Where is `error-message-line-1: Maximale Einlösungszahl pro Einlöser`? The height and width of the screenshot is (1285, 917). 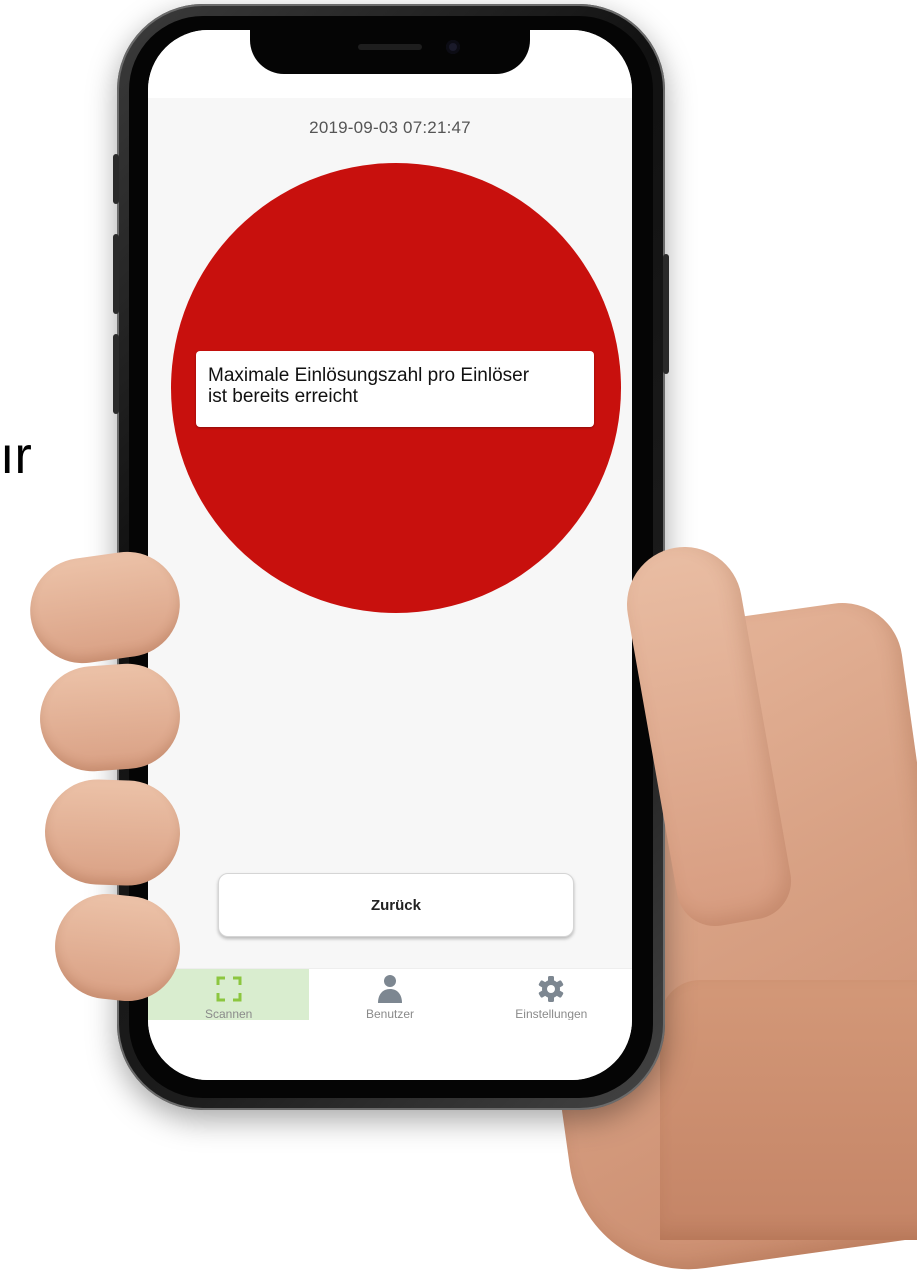
error-message-line-1: Maximale Einlösungszahl pro Einlöser is located at coordinates (369, 375).